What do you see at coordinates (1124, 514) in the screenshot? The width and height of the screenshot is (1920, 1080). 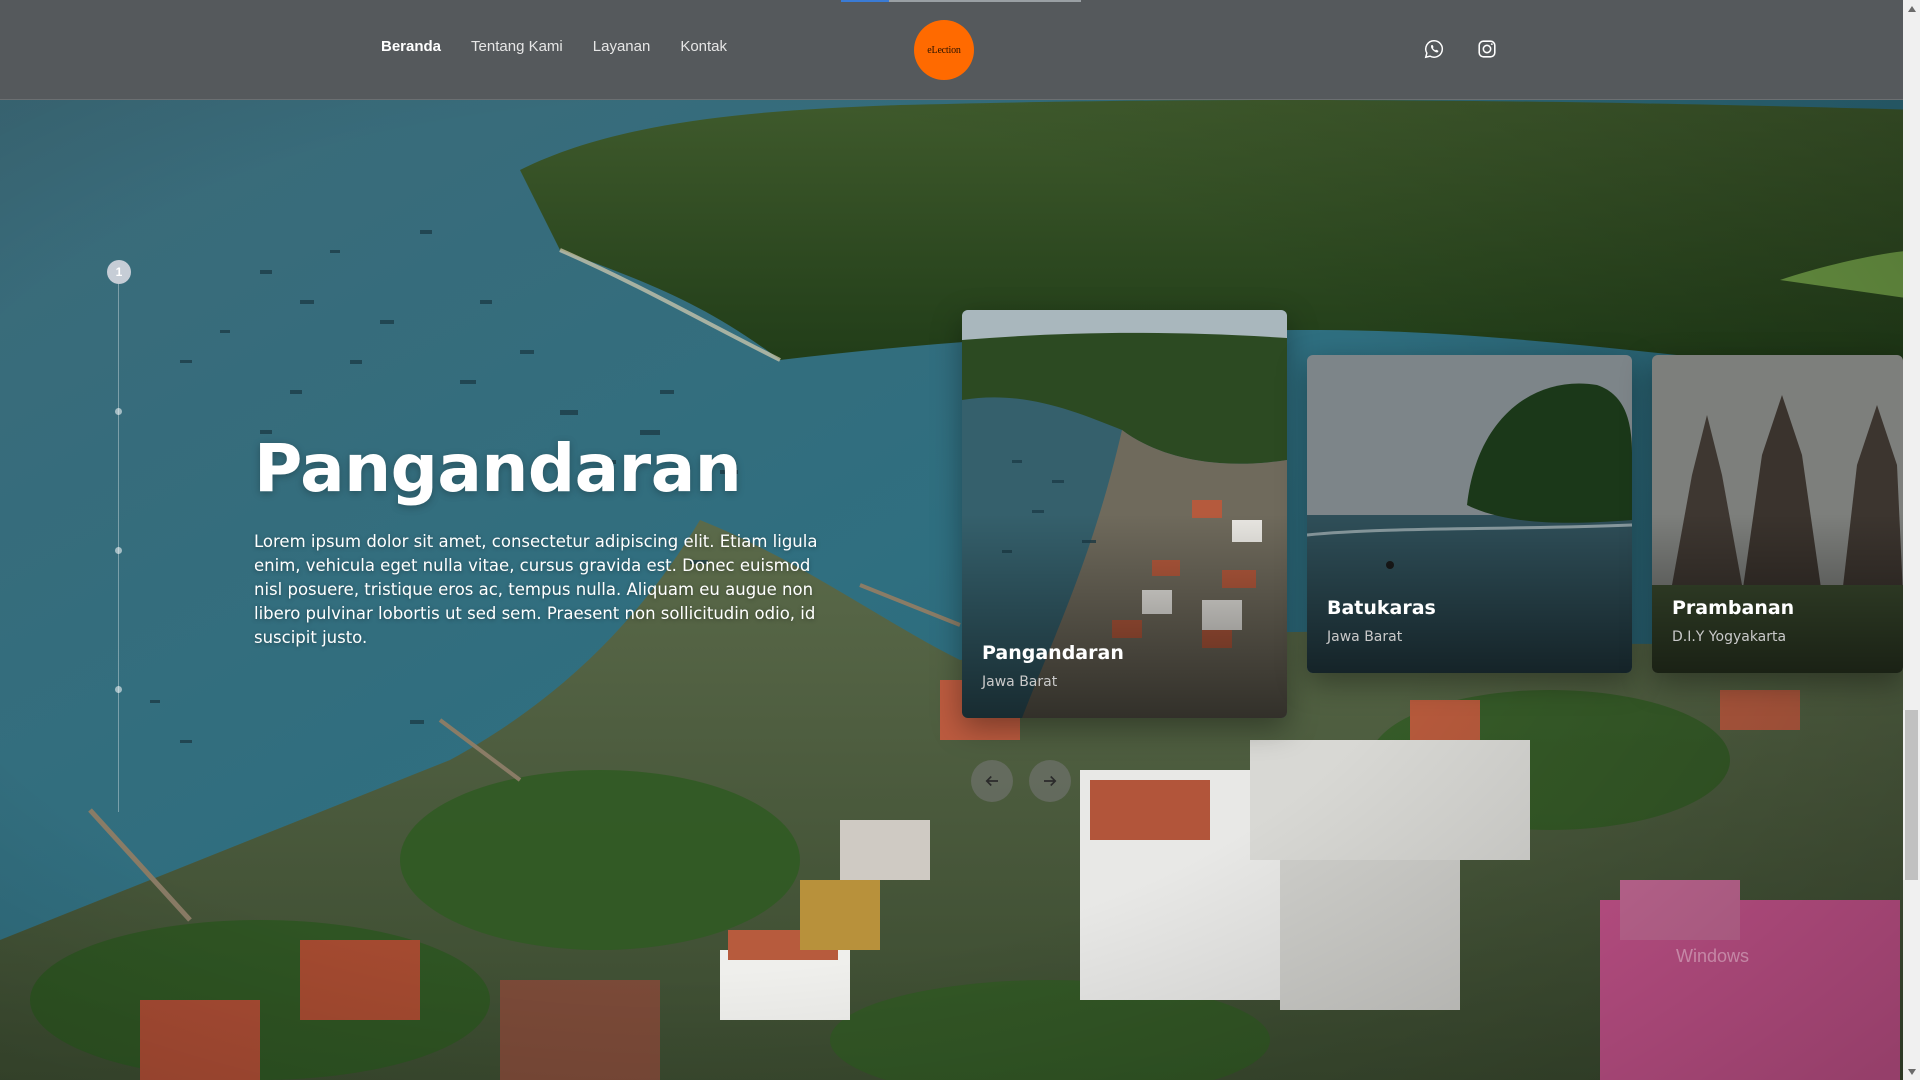 I see `destination-card-pangandaran: Pangandaran Jawa Barat` at bounding box center [1124, 514].